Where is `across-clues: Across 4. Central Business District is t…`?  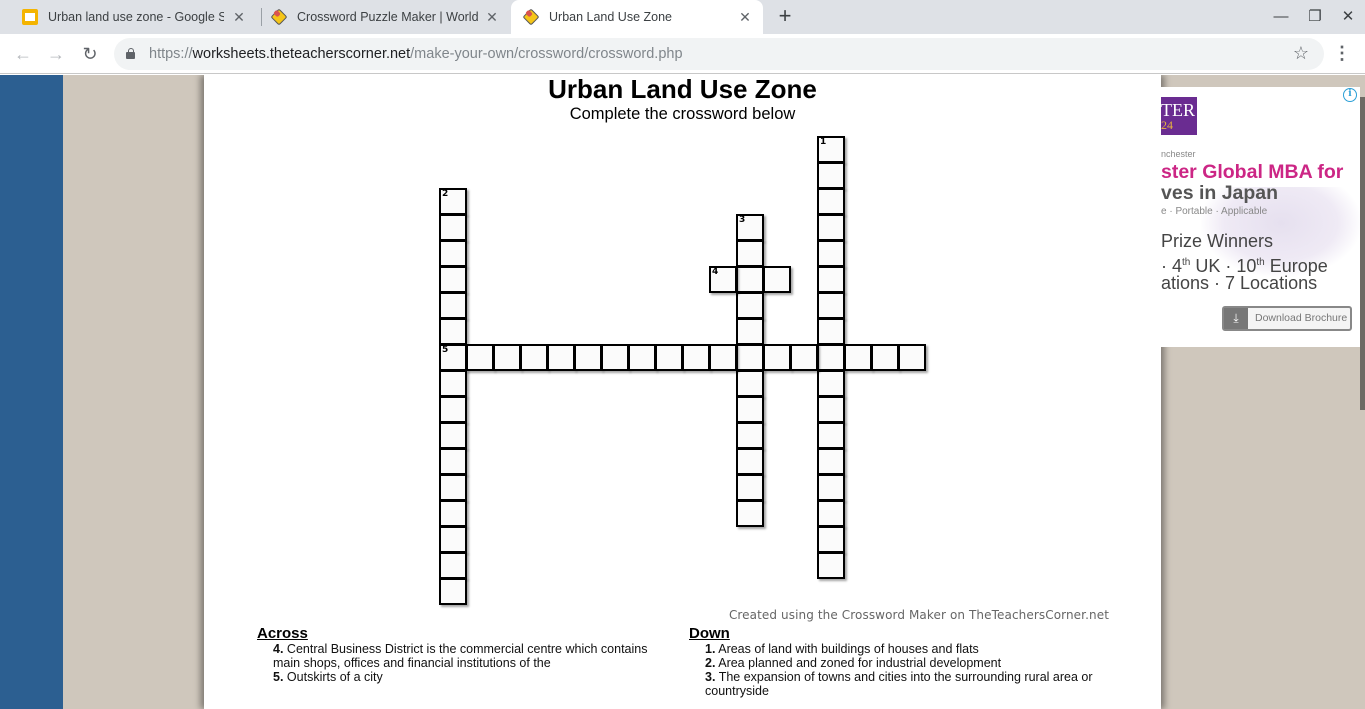
across-clues: Across 4. Central Business District is t… is located at coordinates (462, 654).